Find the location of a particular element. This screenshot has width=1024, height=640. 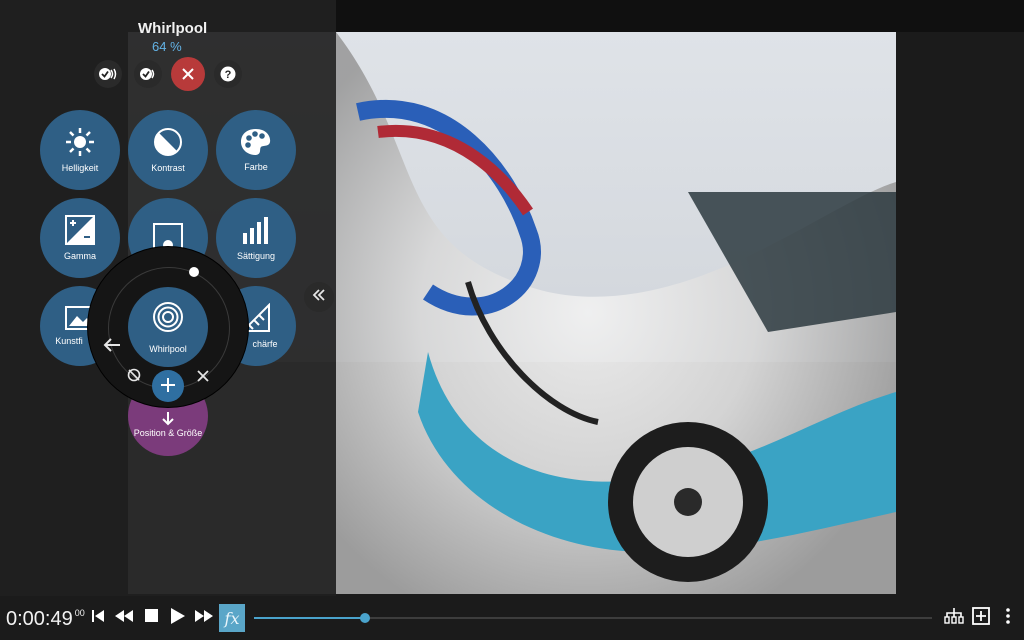

fx-icon: fx is located at coordinates (232, 618).